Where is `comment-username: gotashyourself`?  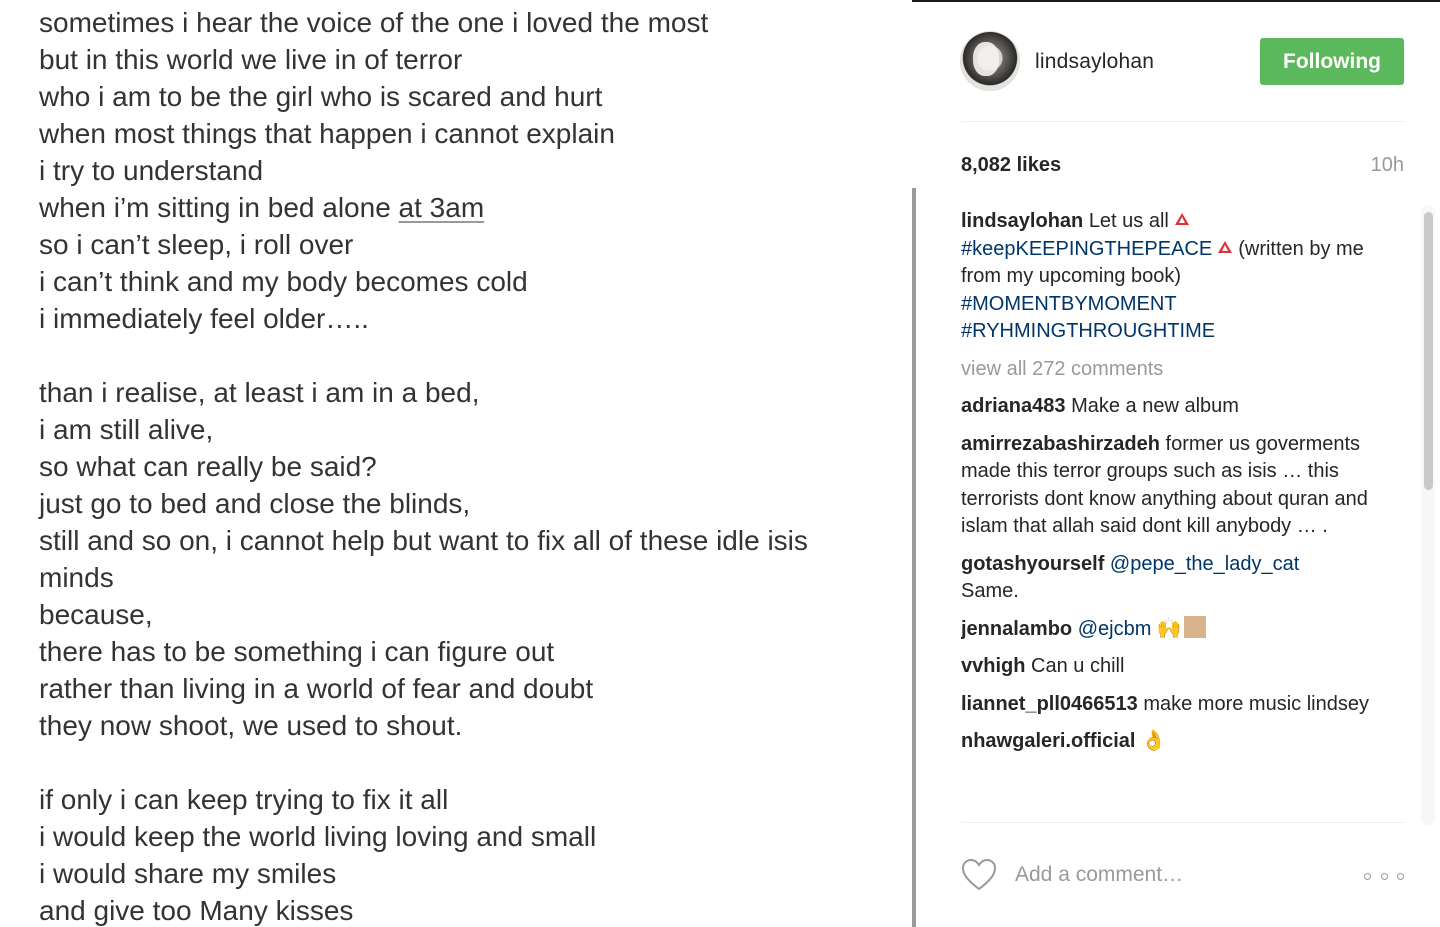 comment-username: gotashyourself is located at coordinates (1032, 564).